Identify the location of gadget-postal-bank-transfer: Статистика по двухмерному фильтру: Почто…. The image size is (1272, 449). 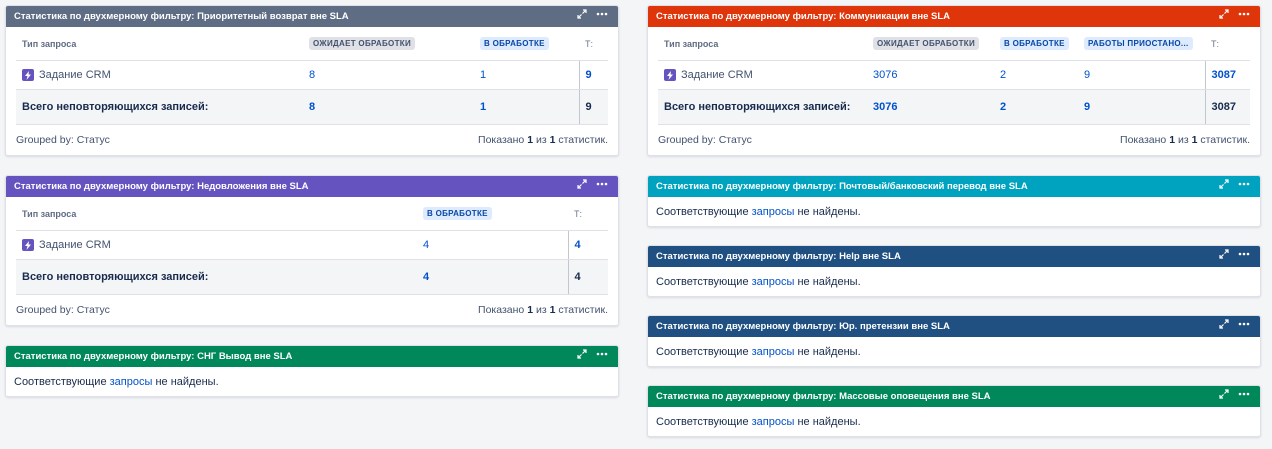
(954, 201).